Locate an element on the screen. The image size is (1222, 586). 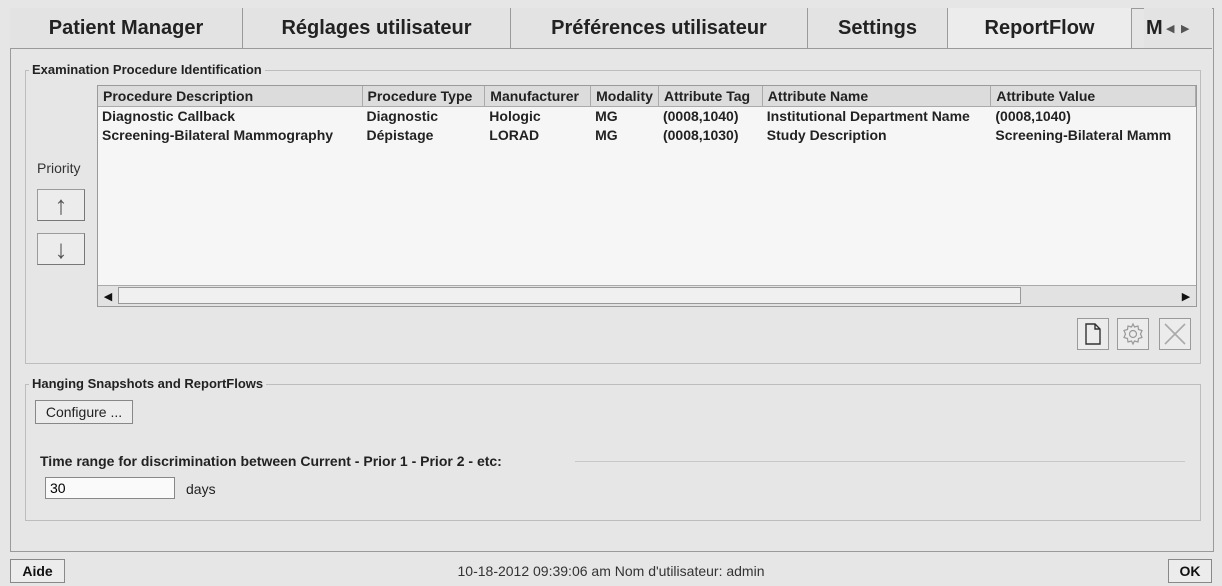
horizontal-scrollbar: ◀ ▶ is located at coordinates (647, 295).